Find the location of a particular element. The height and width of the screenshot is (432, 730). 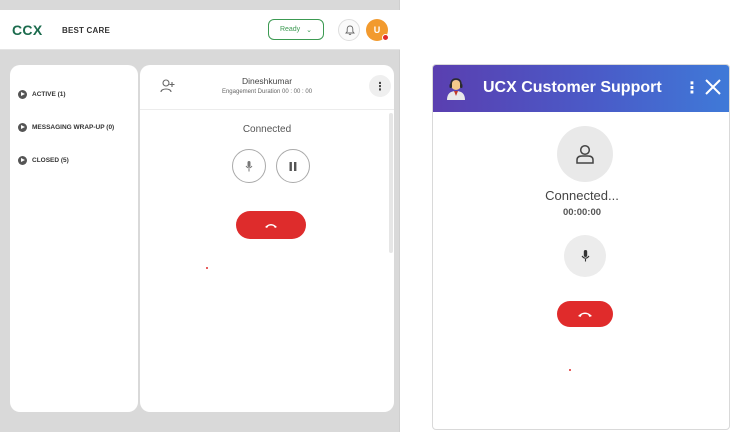

app-logo: CCX is located at coordinates (27, 30).